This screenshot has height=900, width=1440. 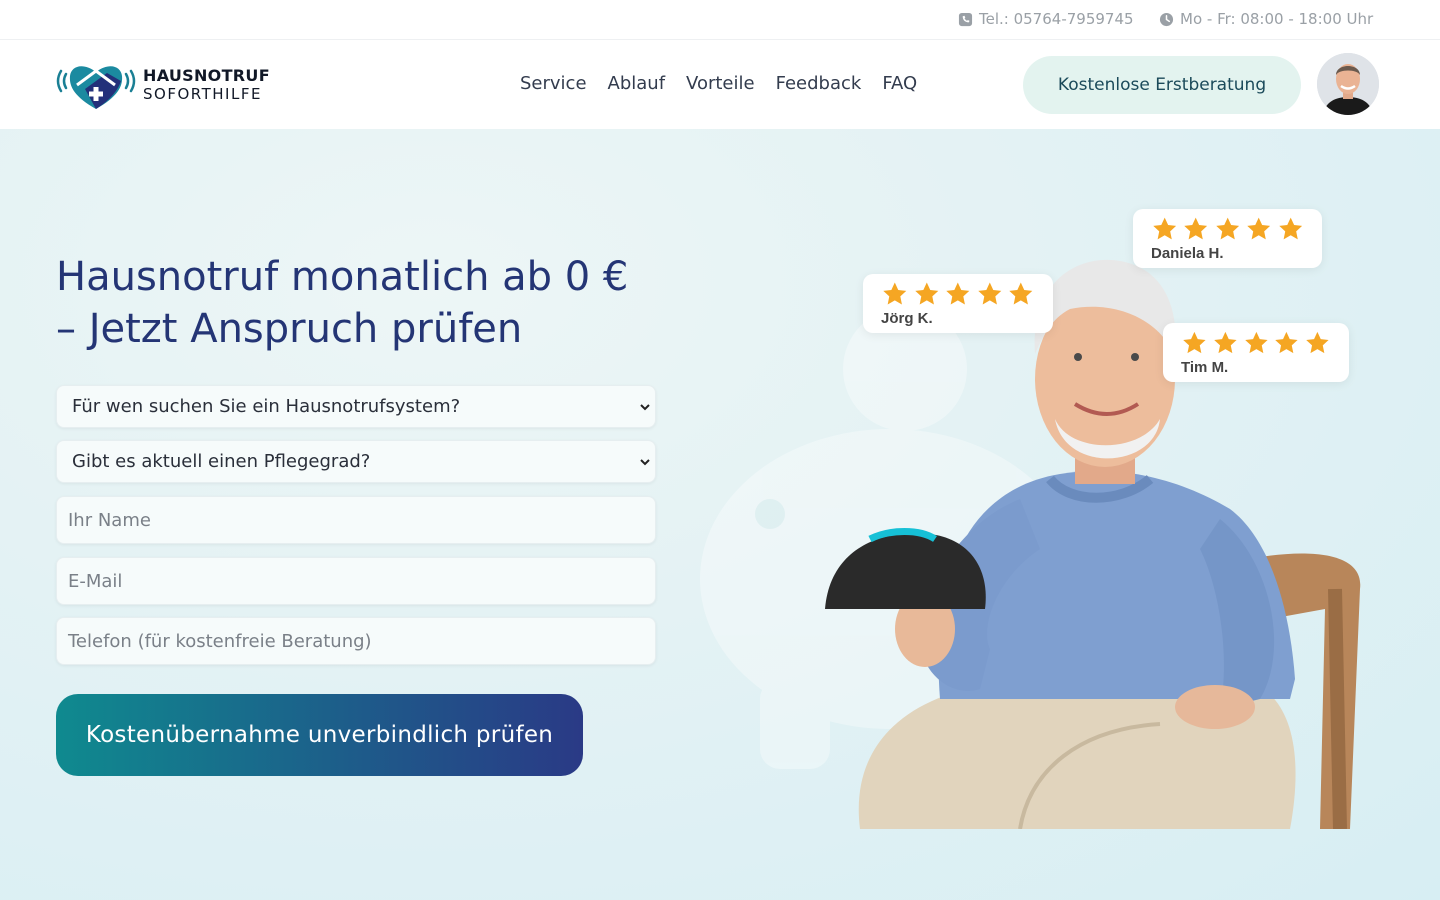 I want to click on phone-text: Tel.: 05764-7959745, so click(x=1056, y=19).